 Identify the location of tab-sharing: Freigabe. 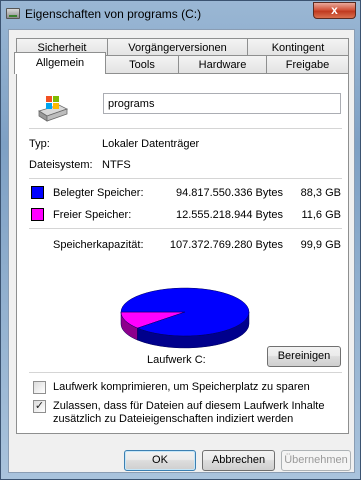
(307, 64).